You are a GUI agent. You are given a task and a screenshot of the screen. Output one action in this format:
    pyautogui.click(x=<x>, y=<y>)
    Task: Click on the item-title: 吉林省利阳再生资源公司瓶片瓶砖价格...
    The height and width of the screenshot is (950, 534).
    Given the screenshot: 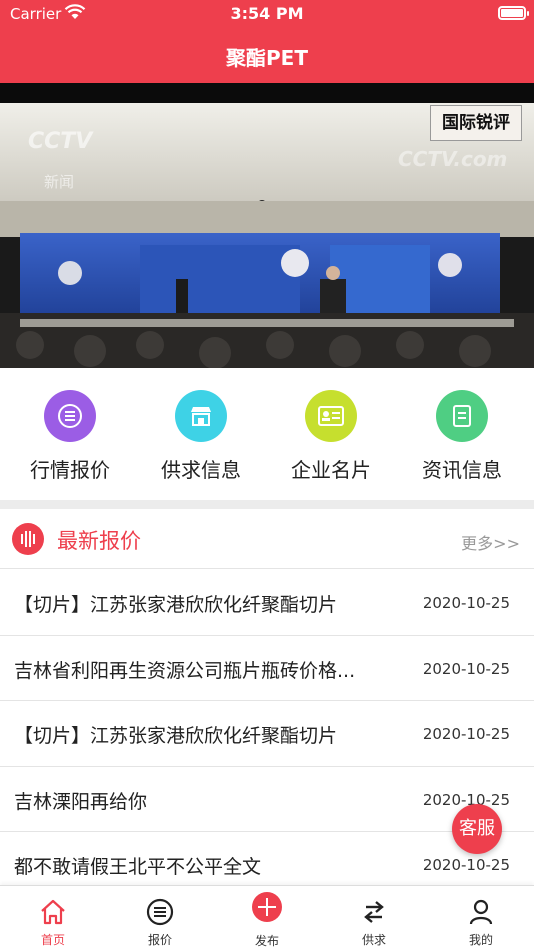 What is the action you would take?
    pyautogui.click(x=185, y=670)
    